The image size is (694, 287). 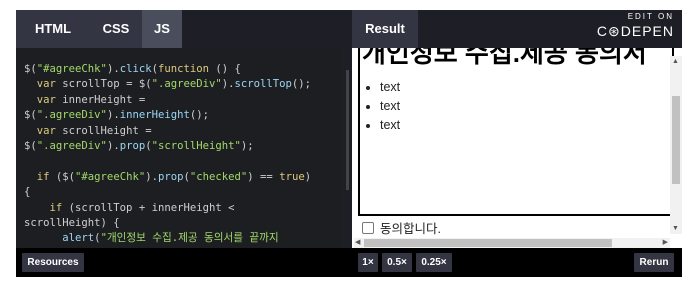 I want to click on agreement-heading: 개인정보 수집.제공 동의서, so click(x=504, y=58).